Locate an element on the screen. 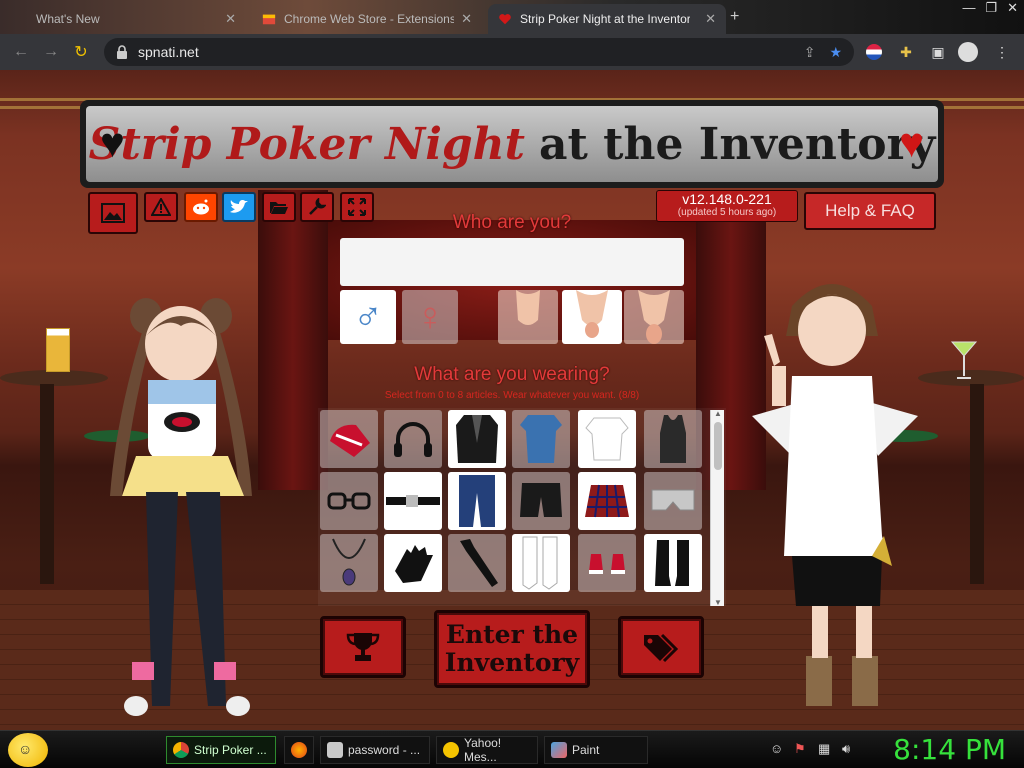  help-faq-button: Help & FAQ is located at coordinates (870, 211).